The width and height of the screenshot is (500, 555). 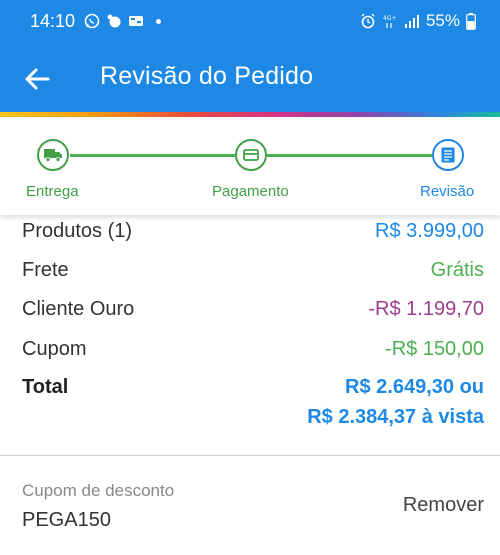 I want to click on gold-client-value: -R$ 1.199,70, so click(x=426, y=309).